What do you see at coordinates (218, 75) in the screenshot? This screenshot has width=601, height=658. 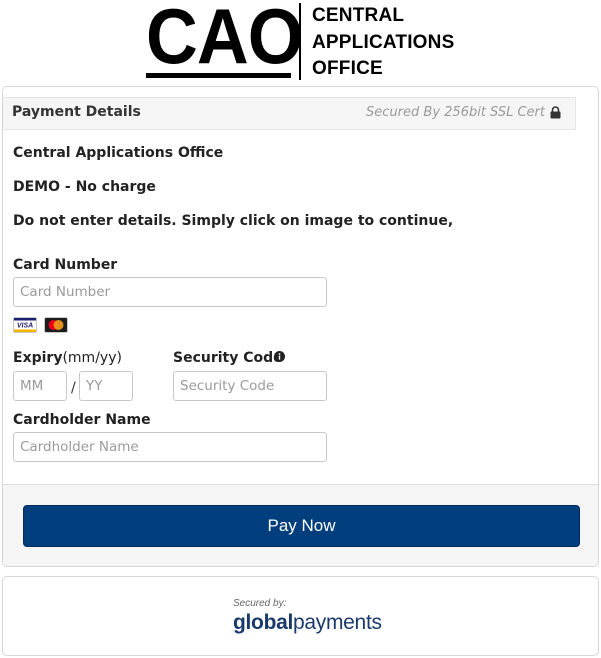 I see `logo-underline` at bounding box center [218, 75].